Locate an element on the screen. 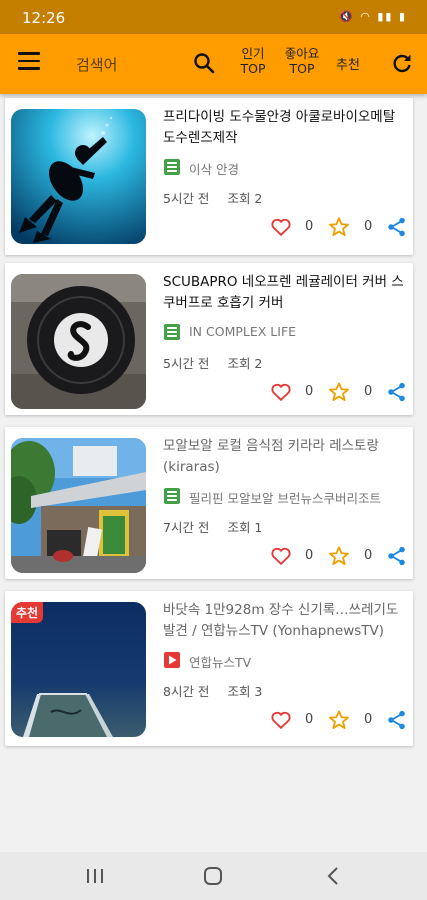 This screenshot has width=427, height=900. video-play-icon is located at coordinates (172, 660).